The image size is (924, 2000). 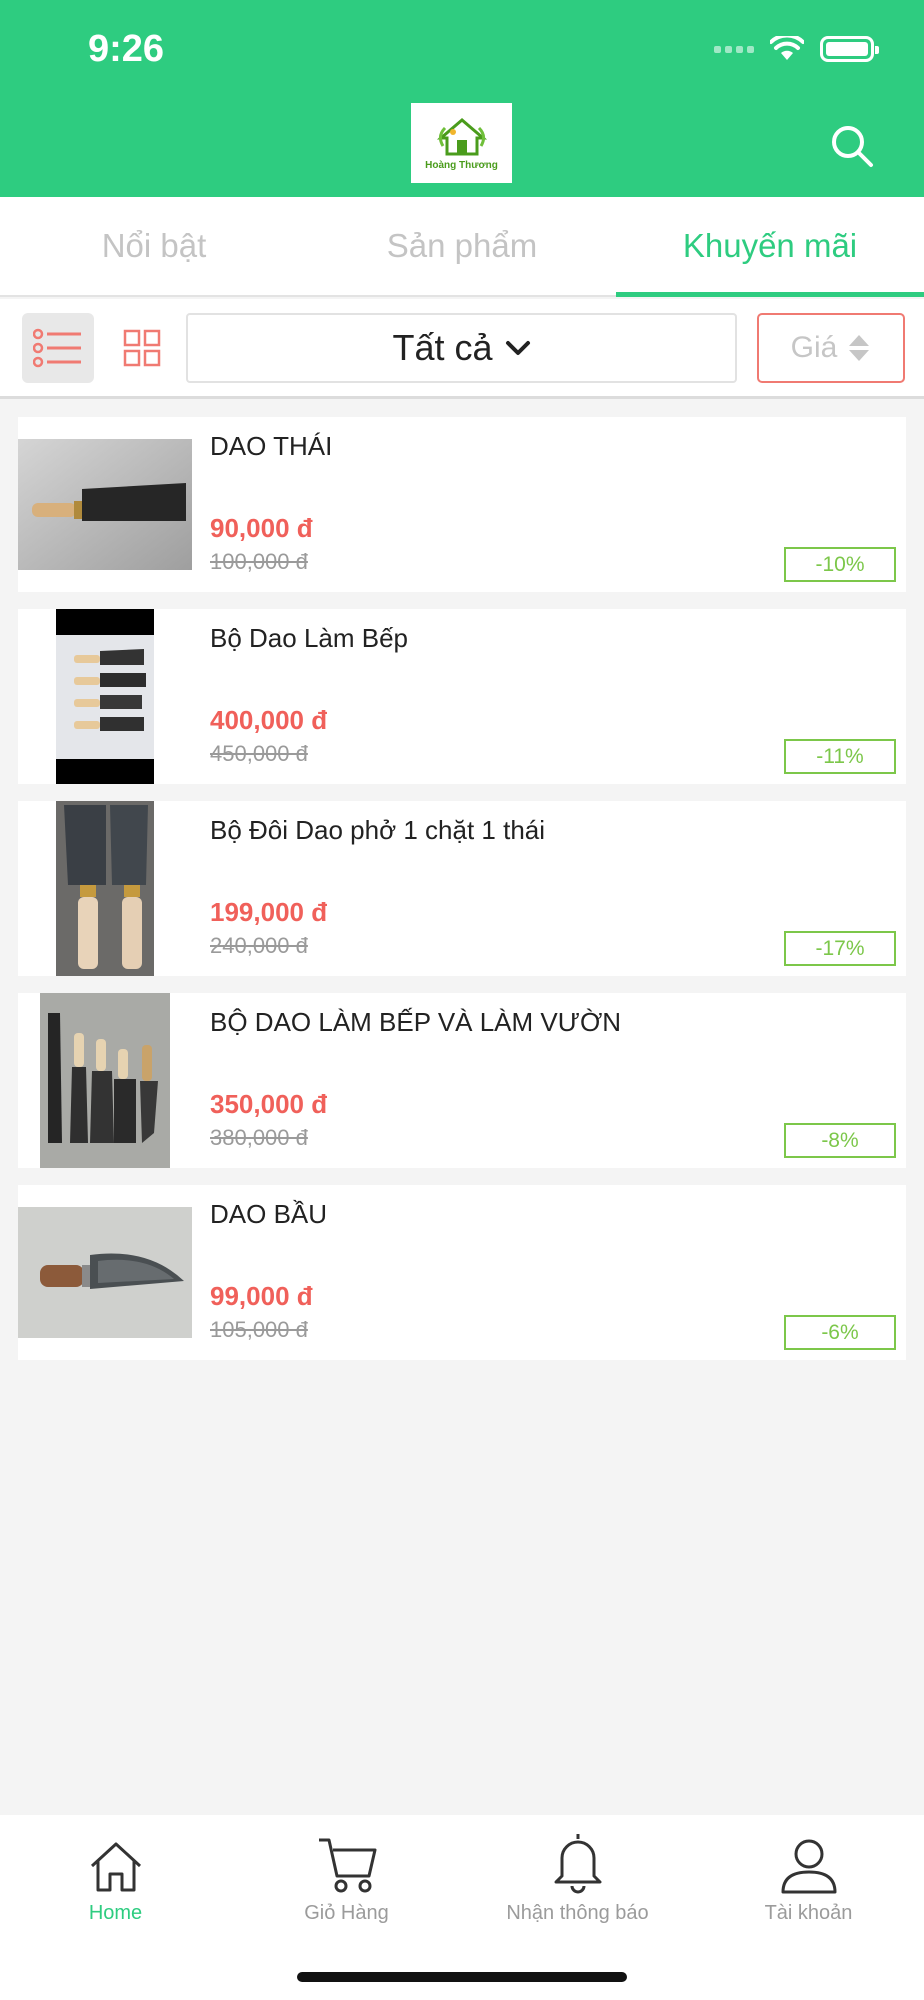 What do you see at coordinates (859, 348) in the screenshot?
I see `sort-arrows-icon` at bounding box center [859, 348].